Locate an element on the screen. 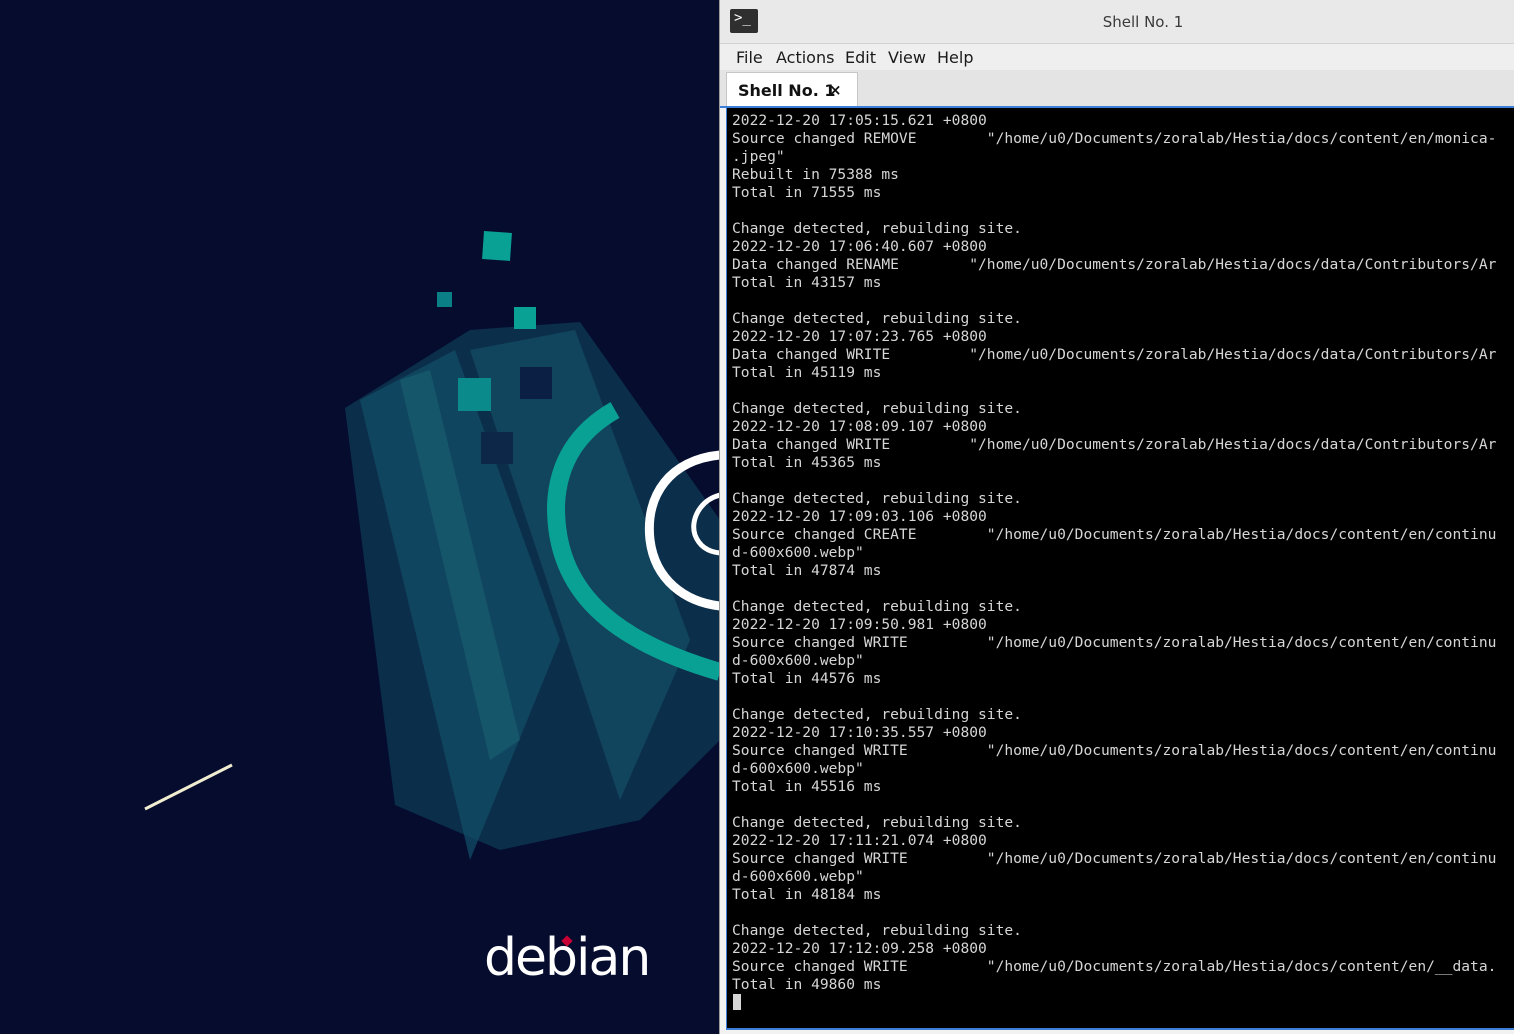  tab-shell-1: Shell No. 1 × is located at coordinates (792, 89).